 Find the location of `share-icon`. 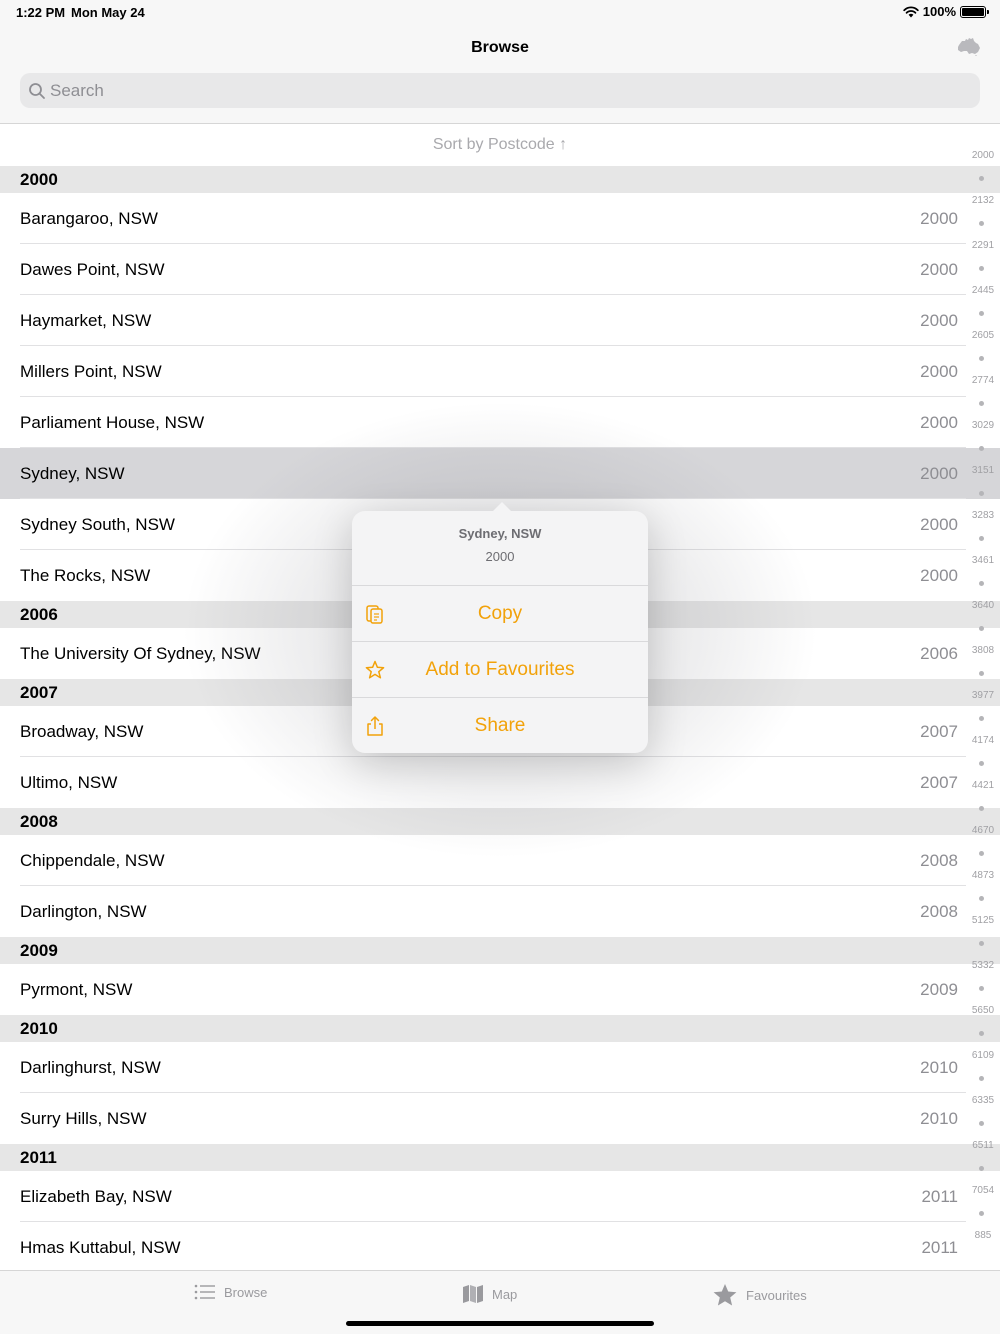

share-icon is located at coordinates (375, 726).